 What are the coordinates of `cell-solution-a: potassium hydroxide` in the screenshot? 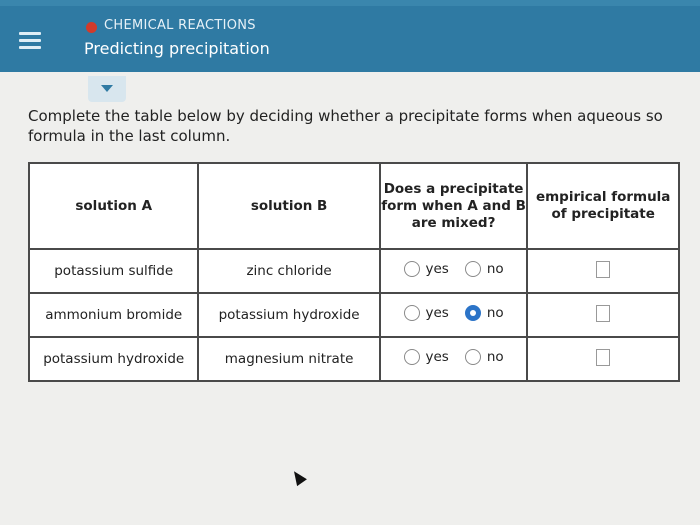 It's located at (113, 359).